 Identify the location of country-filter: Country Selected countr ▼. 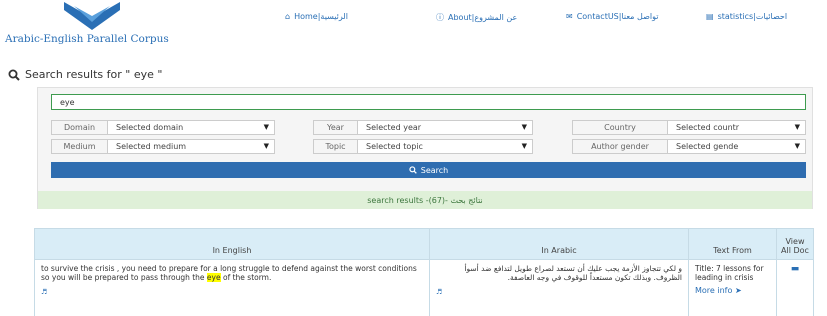
(689, 127).